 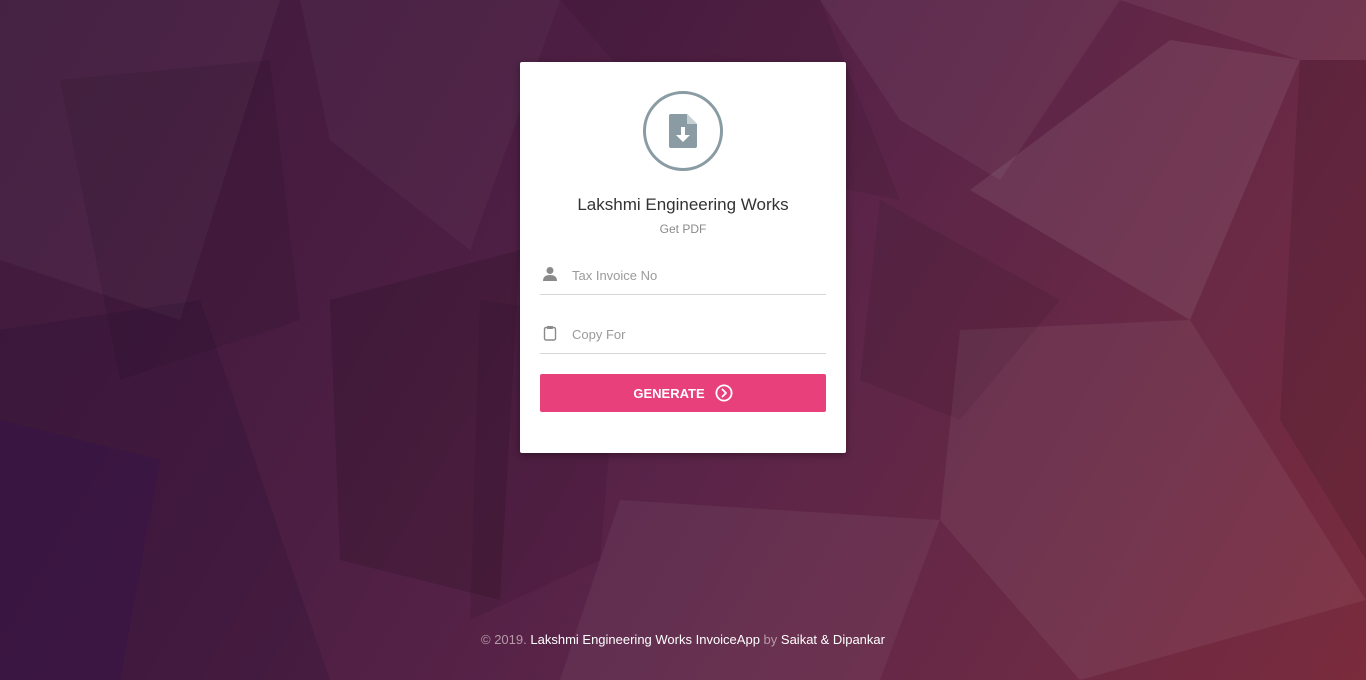 I want to click on generate-button: GENERATE, so click(x=683, y=393).